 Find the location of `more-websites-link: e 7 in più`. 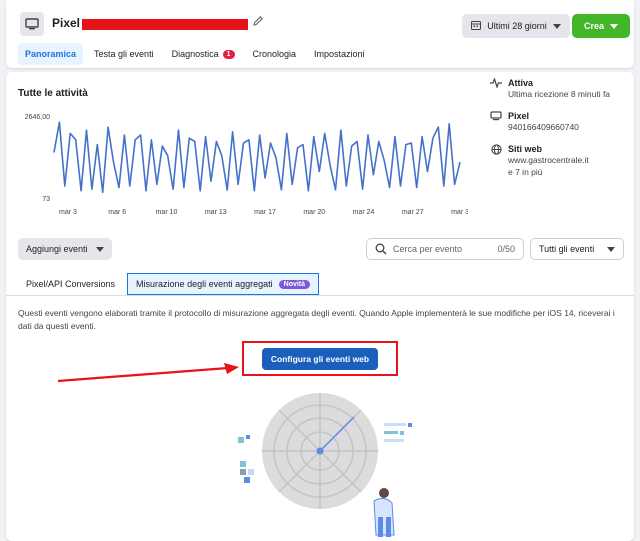

more-websites-link: e 7 in più is located at coordinates (548, 172).